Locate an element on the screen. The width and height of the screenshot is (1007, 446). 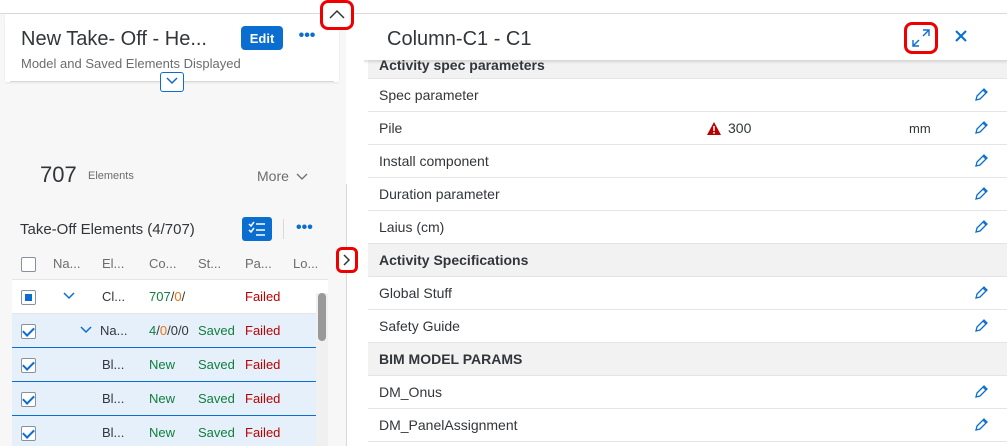
page-subtitle: Model and Saved Elements Displayed is located at coordinates (131, 63).